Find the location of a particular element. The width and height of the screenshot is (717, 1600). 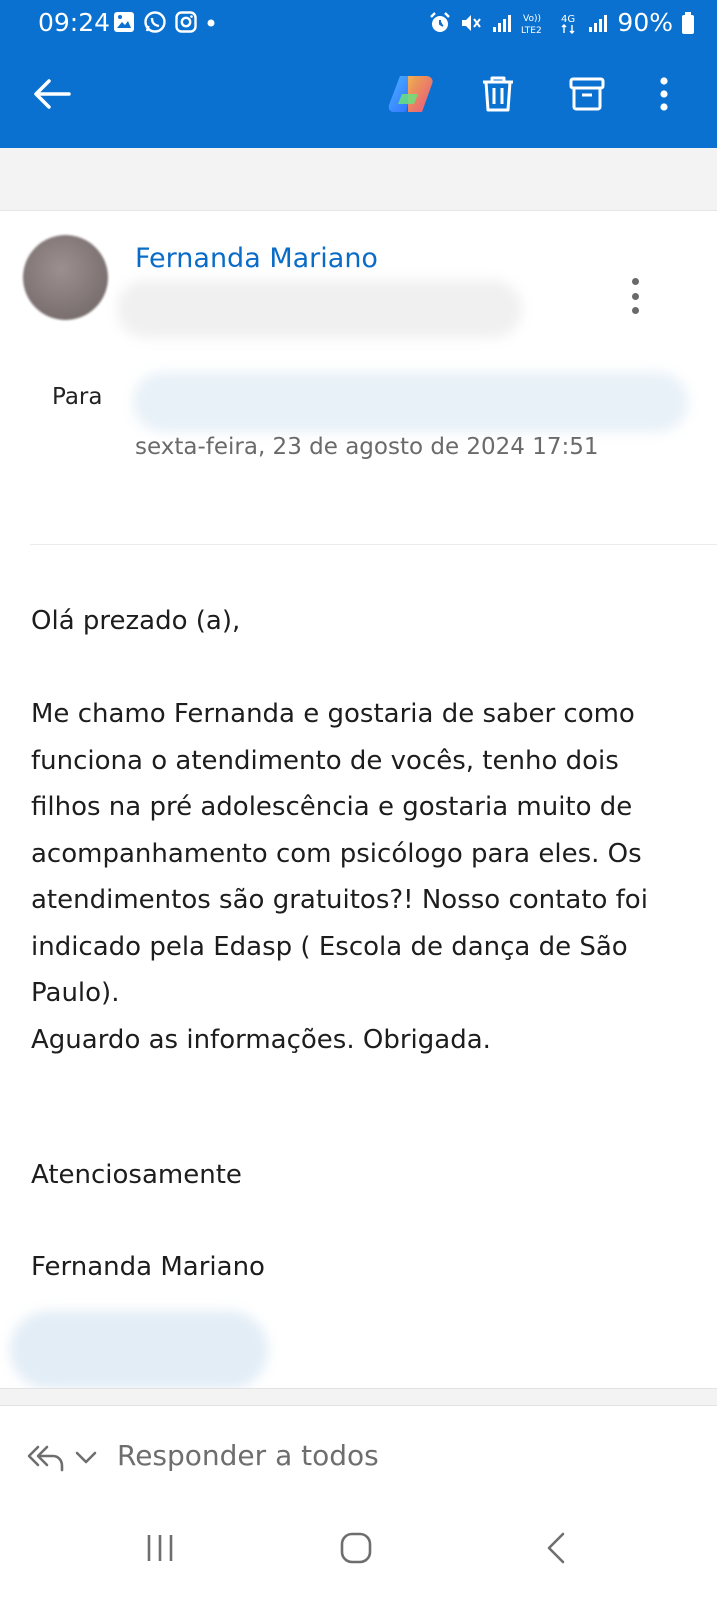

reply-all-label: Responder a todos is located at coordinates (248, 1455).